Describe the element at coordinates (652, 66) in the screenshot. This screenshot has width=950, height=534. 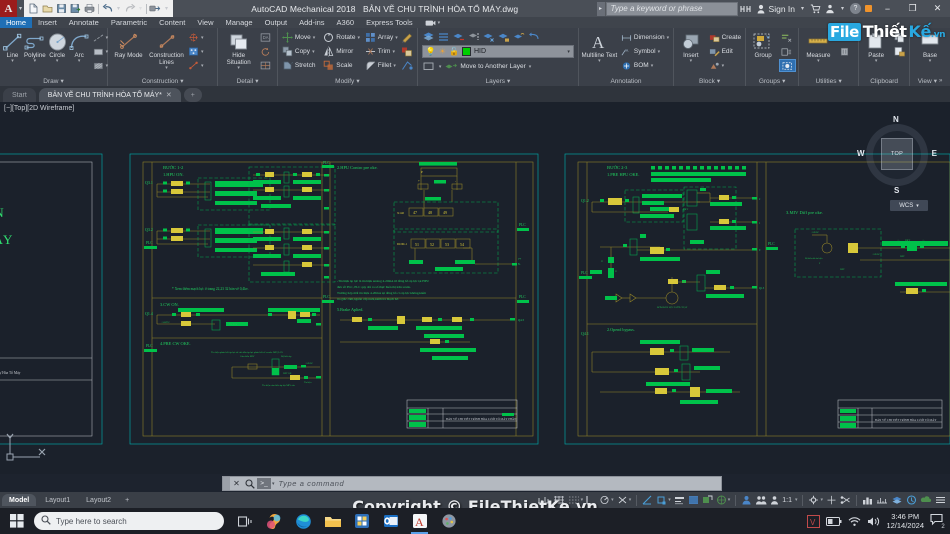
I see `bom-caret: ▾` at that location.